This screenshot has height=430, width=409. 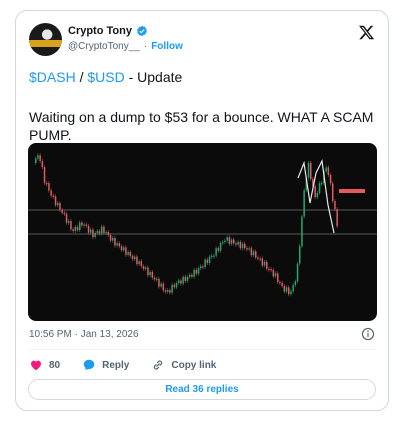 I want to click on info-icon, so click(x=368, y=334).